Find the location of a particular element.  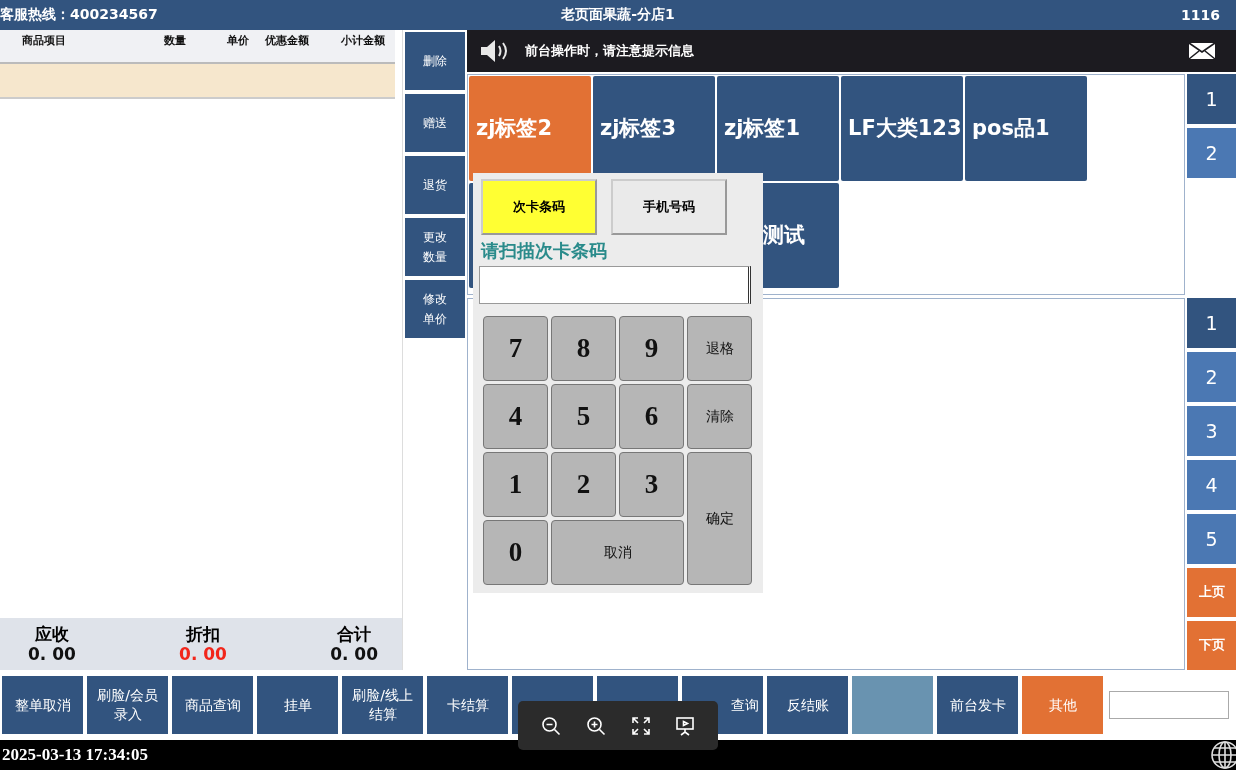

column-header: 商品项目 is located at coordinates (44, 40).